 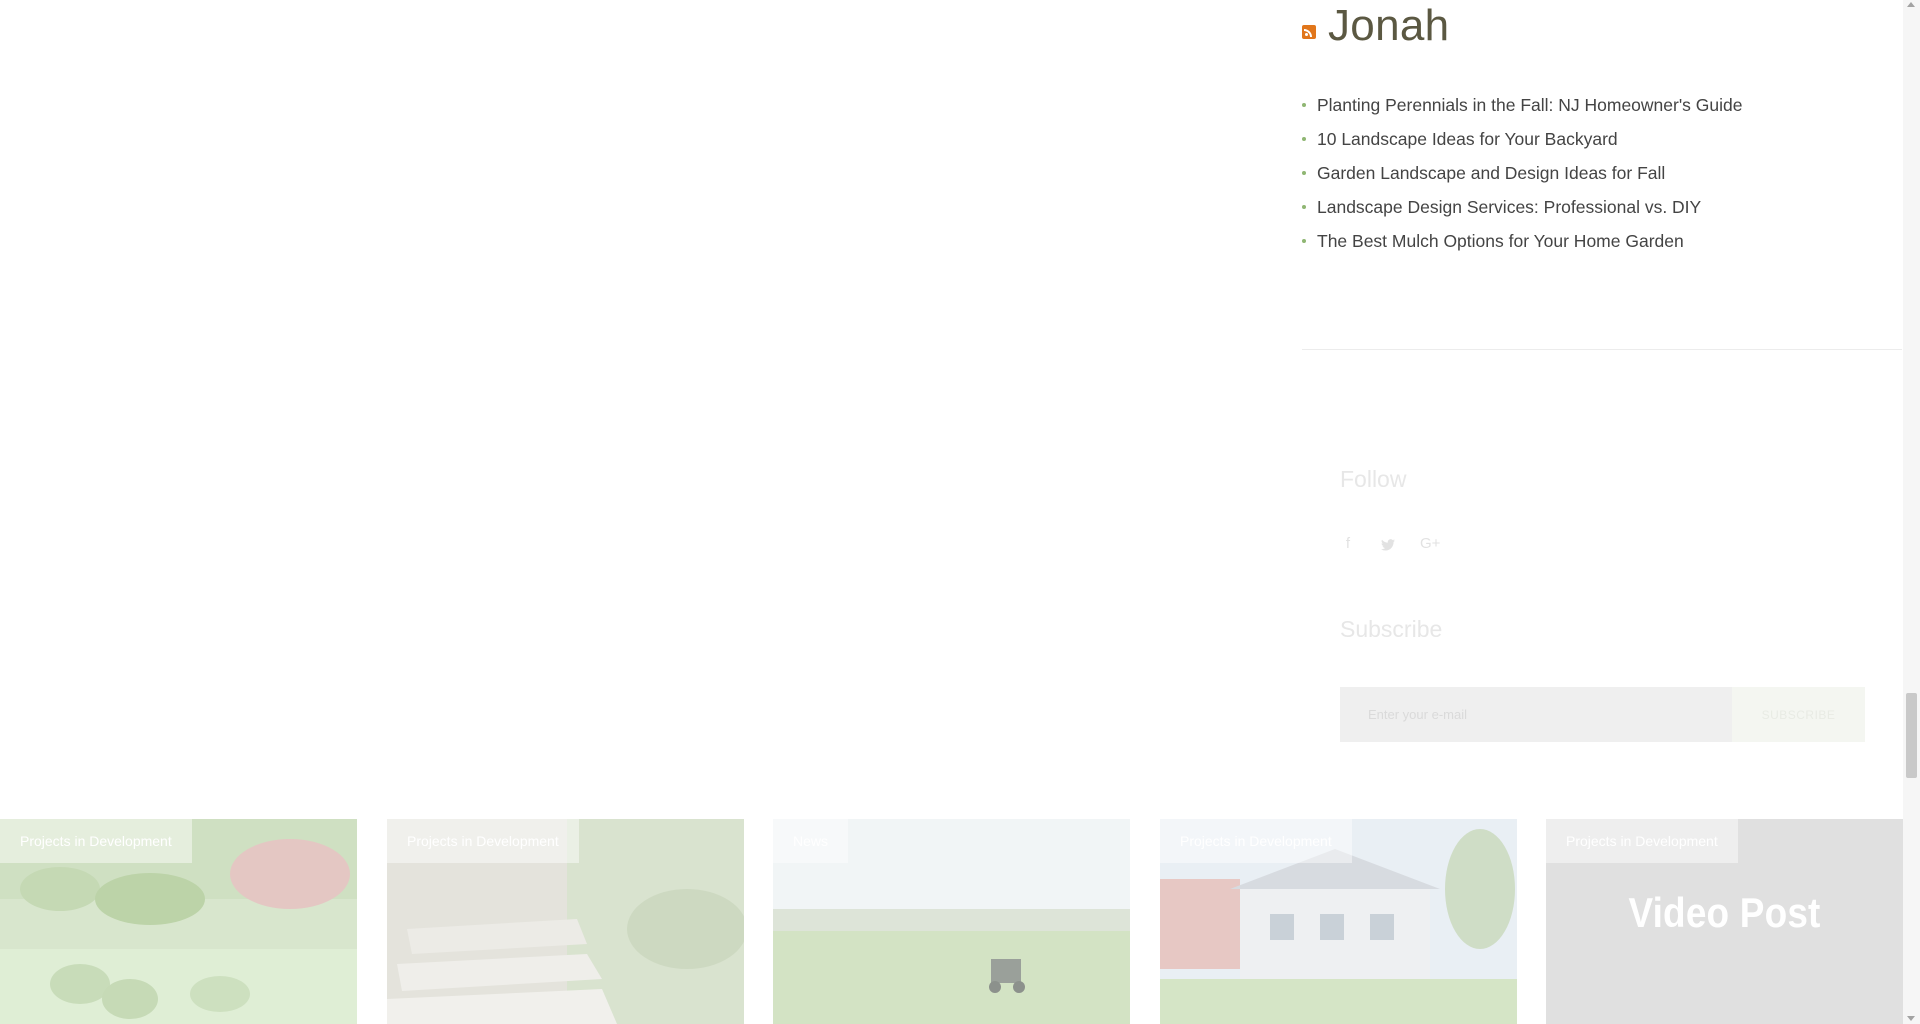 What do you see at coordinates (1430, 545) in the screenshot?
I see `google-plus-icon: G+` at bounding box center [1430, 545].